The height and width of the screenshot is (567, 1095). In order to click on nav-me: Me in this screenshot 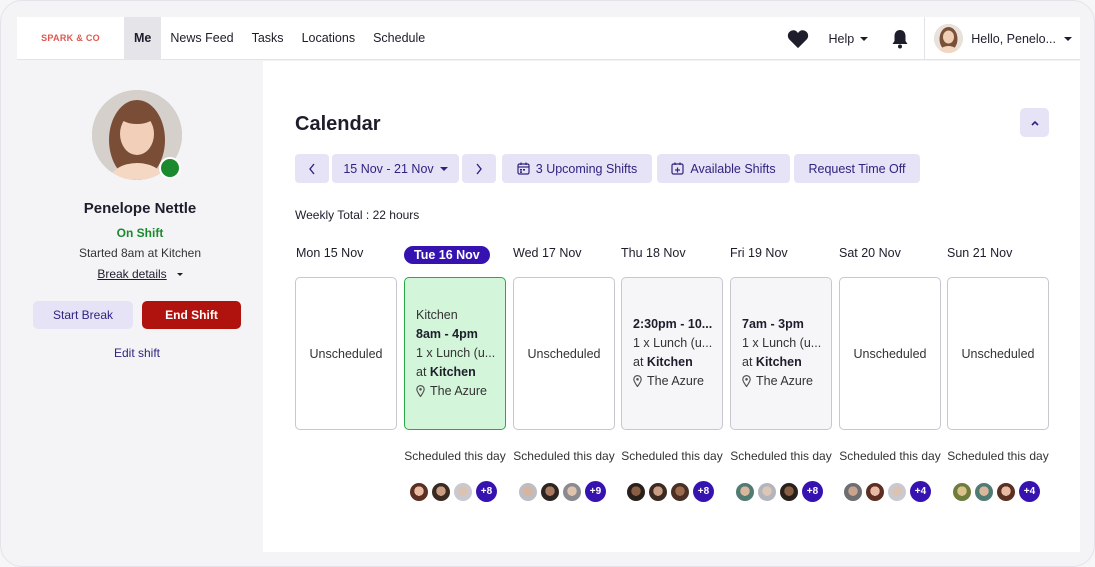, I will do `click(143, 38)`.